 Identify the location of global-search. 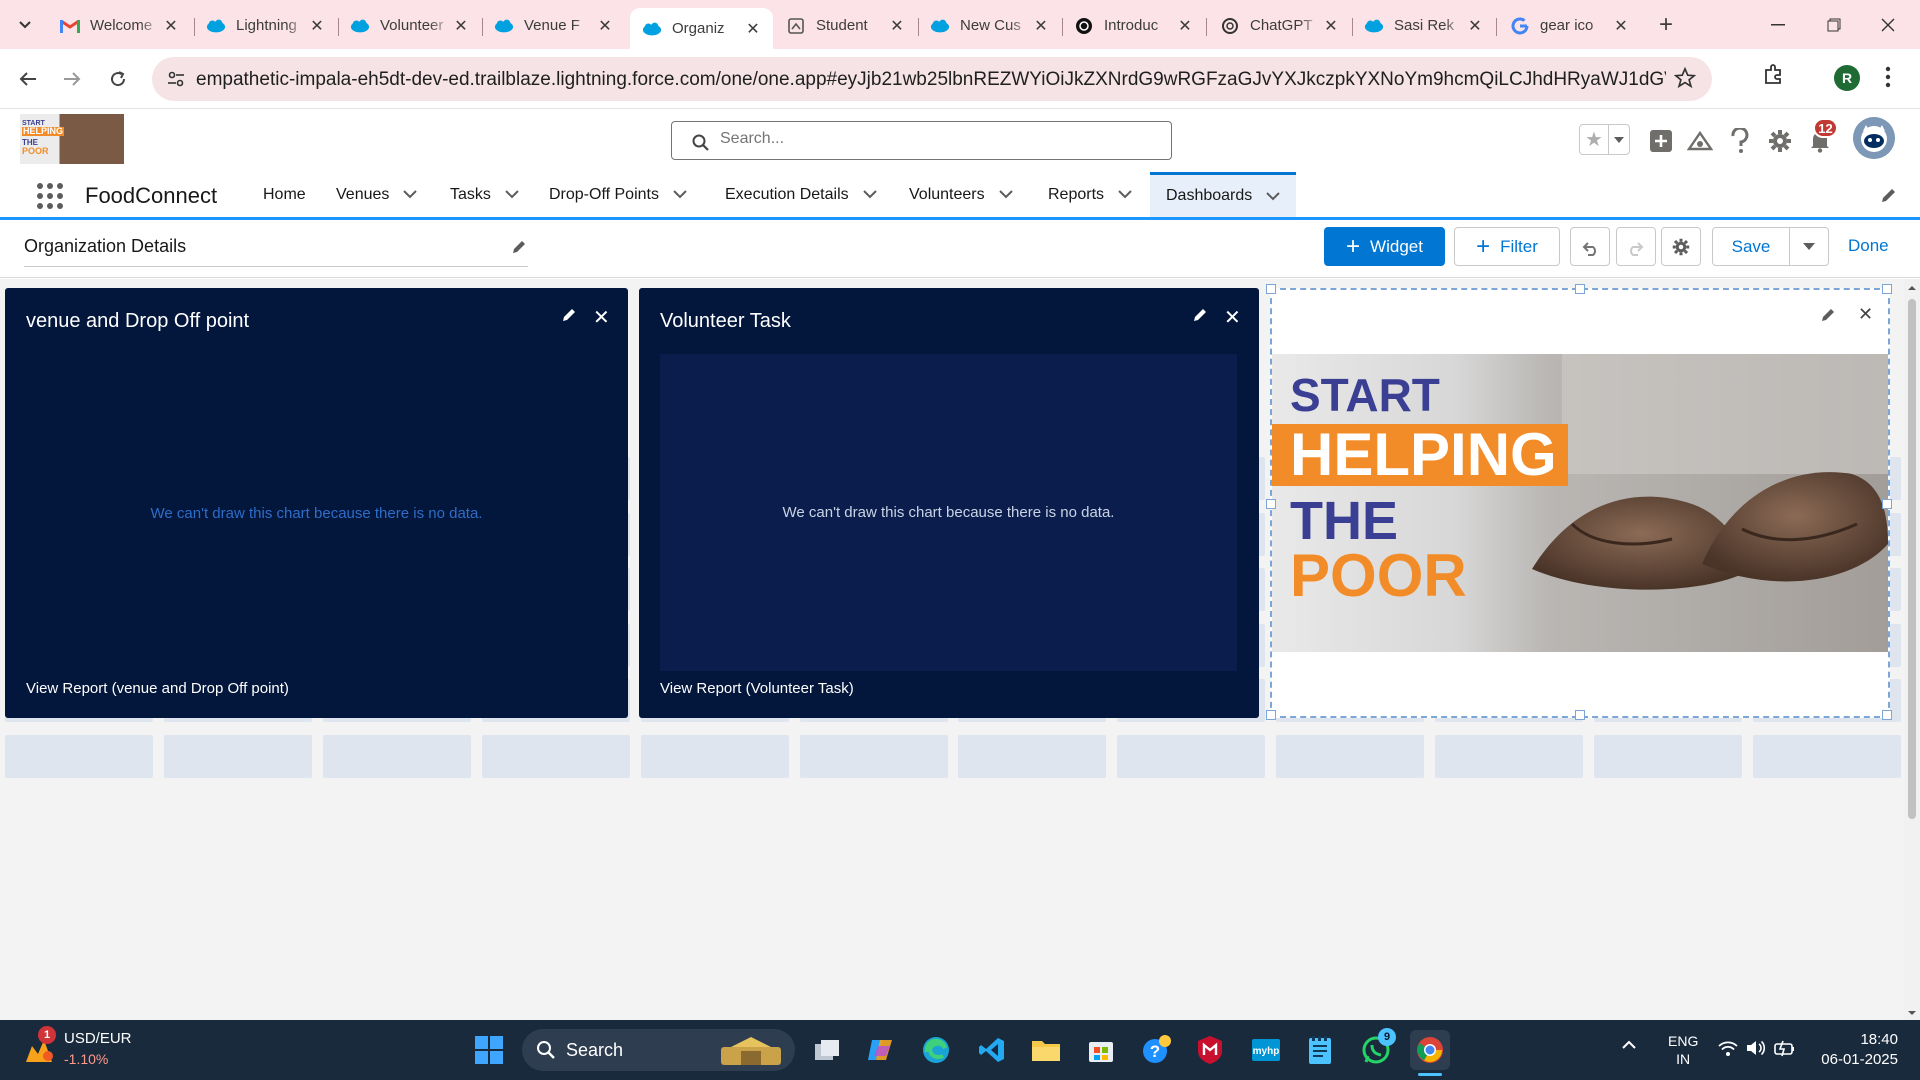
(921, 140).